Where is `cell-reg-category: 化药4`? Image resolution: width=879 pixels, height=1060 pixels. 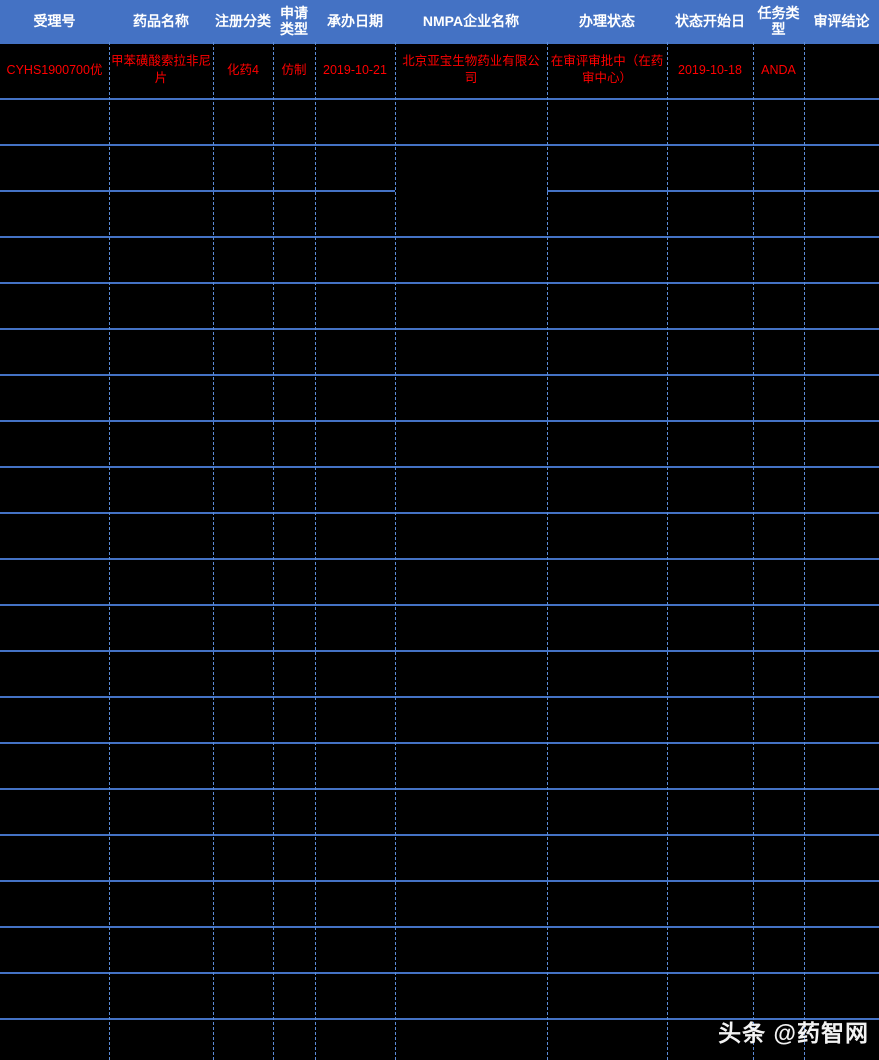
cell-reg-category: 化药4 is located at coordinates (243, 70).